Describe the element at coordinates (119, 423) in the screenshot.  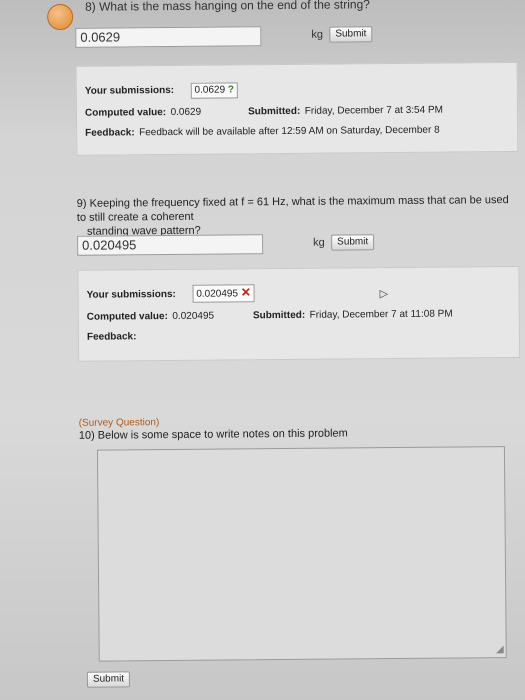
I see `survey-question-label: (Survey Question)` at that location.